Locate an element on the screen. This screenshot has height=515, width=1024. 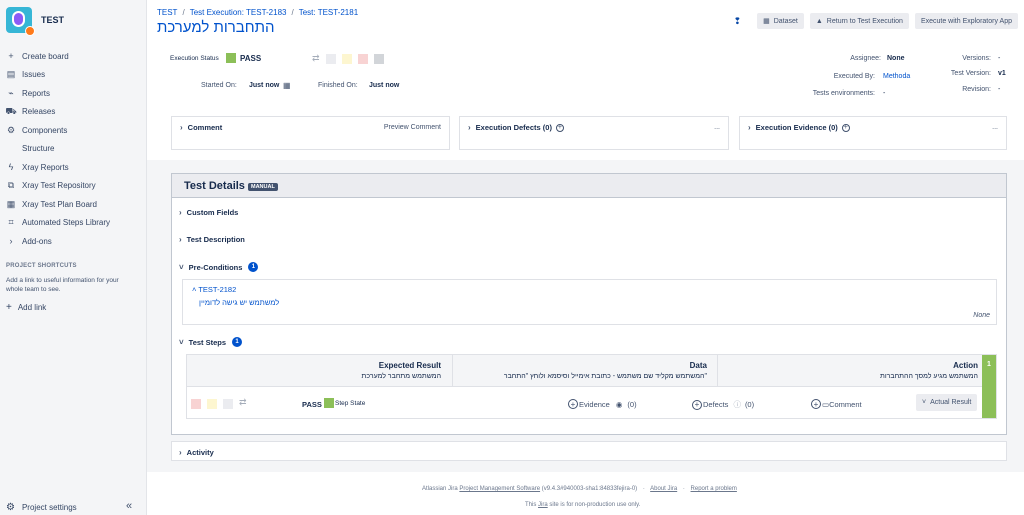
table-icon: ▦ is located at coordinates (766, 21).